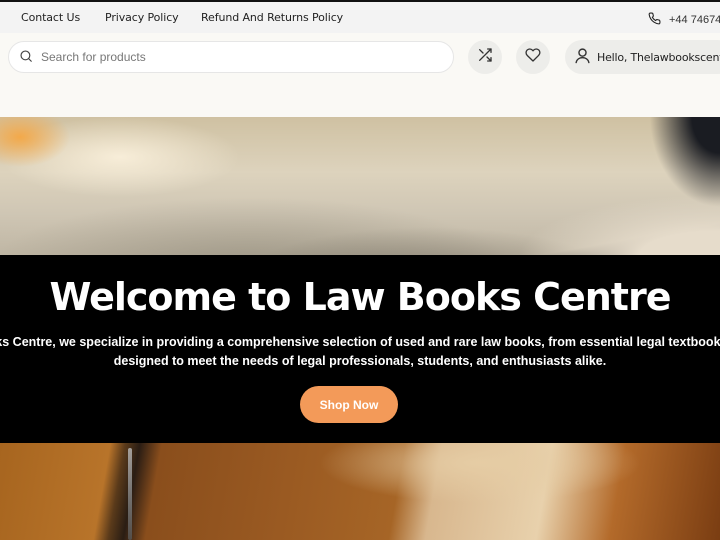 Image resolution: width=720 pixels, height=540 pixels. I want to click on search-icon, so click(26, 57).